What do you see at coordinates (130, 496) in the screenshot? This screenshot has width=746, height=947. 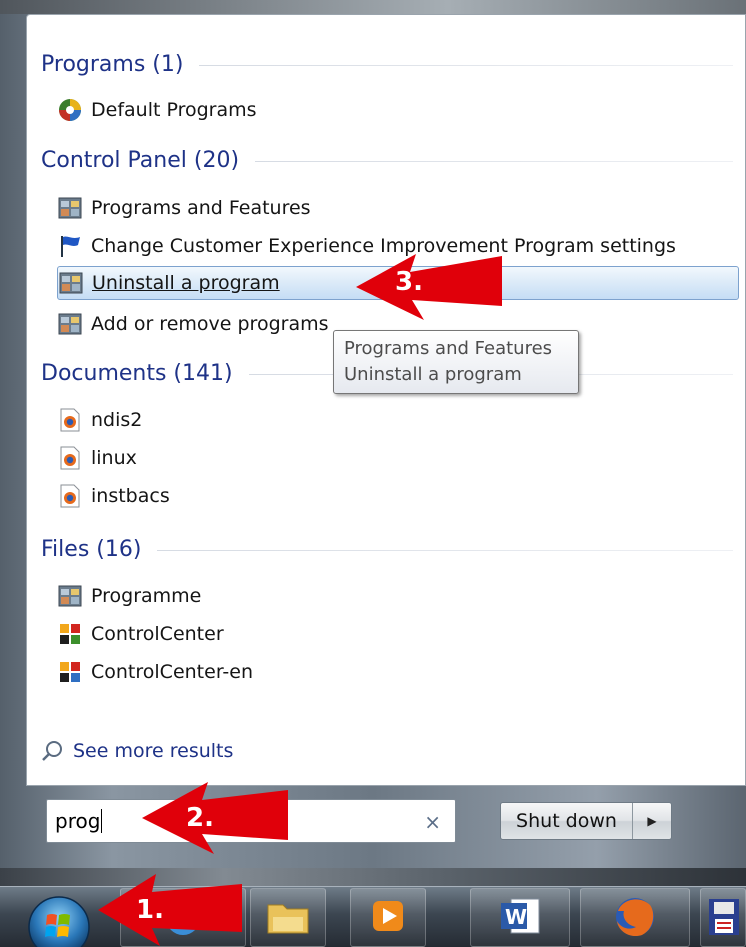 I see `result-label: instbacs` at bounding box center [130, 496].